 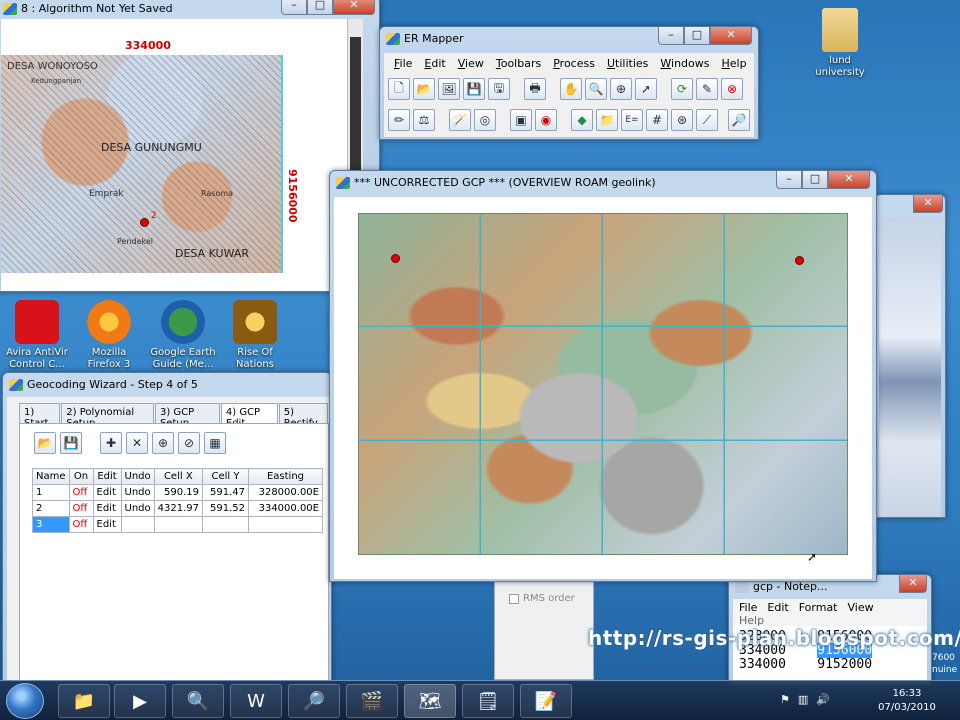 What do you see at coordinates (521, 120) in the screenshot?
I see `image-process-icon: ▣` at bounding box center [521, 120].